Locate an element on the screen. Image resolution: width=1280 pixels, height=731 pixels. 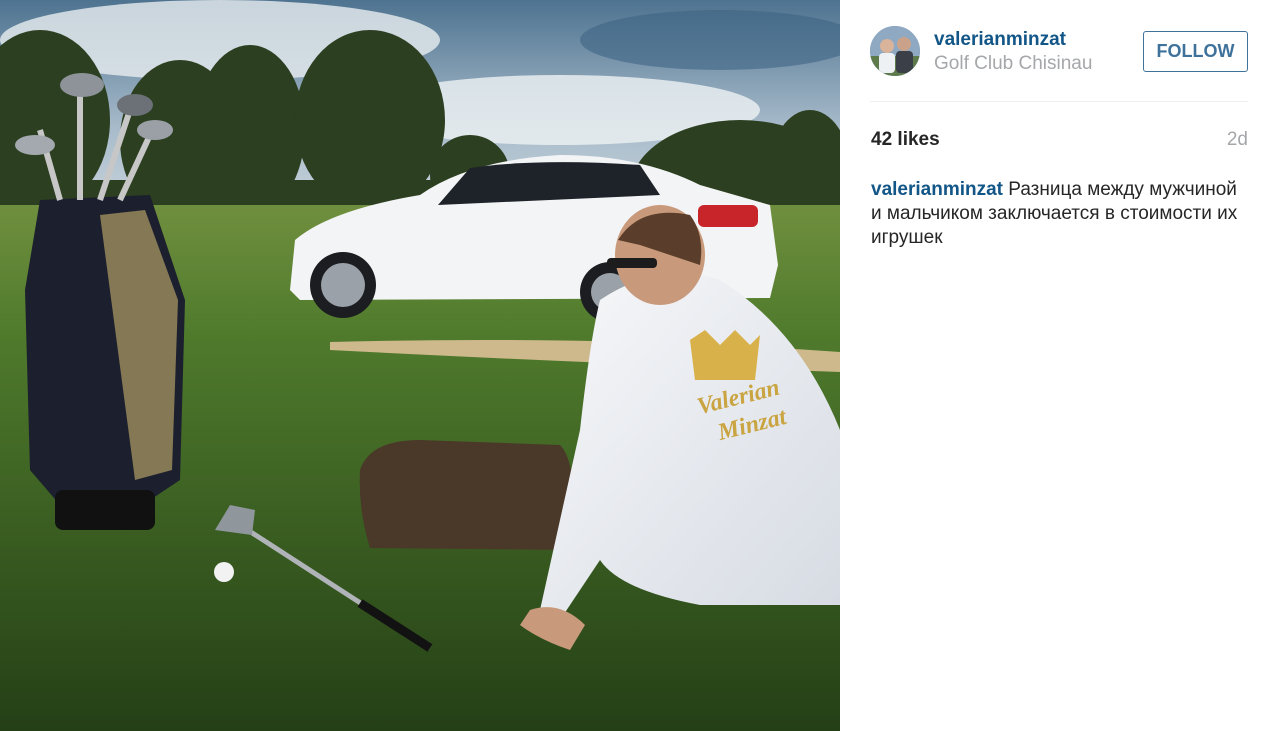
author-username-link: valerianminzat is located at coordinates (1000, 40).